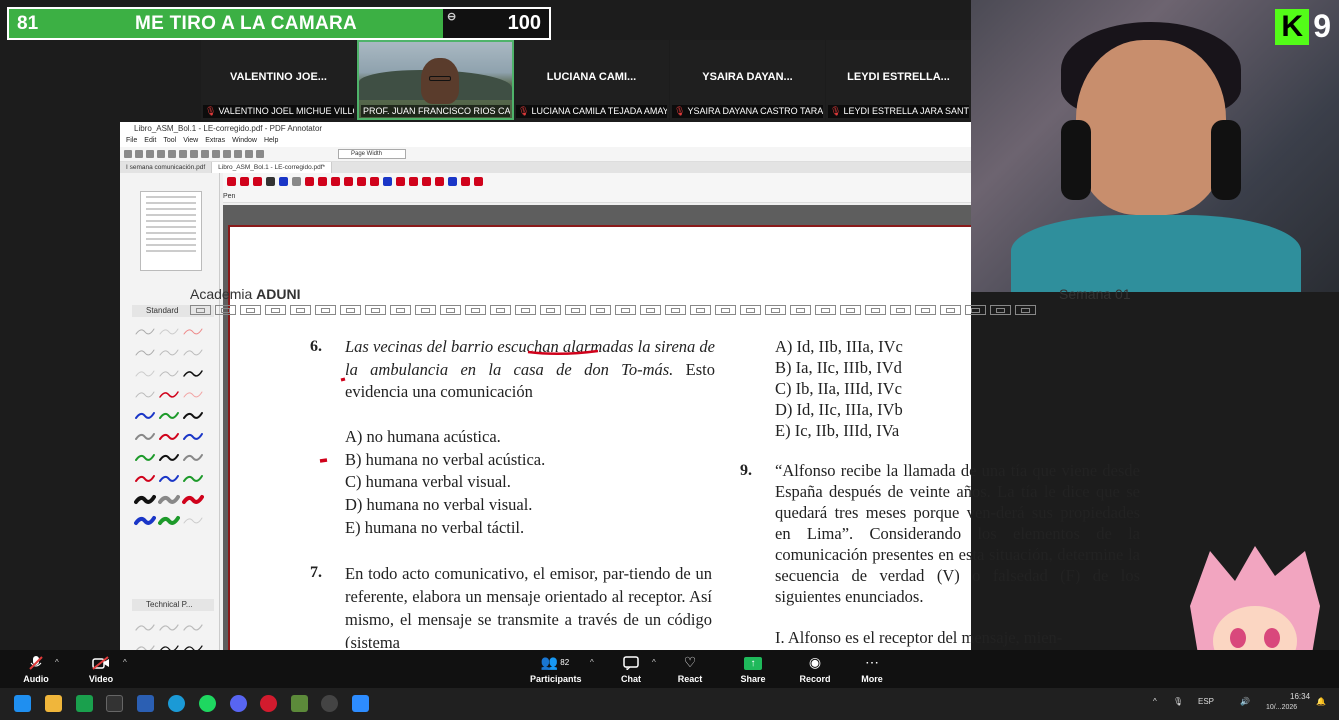 This screenshot has height=720, width=1339. I want to click on epic-games-icon, so click(114, 703).